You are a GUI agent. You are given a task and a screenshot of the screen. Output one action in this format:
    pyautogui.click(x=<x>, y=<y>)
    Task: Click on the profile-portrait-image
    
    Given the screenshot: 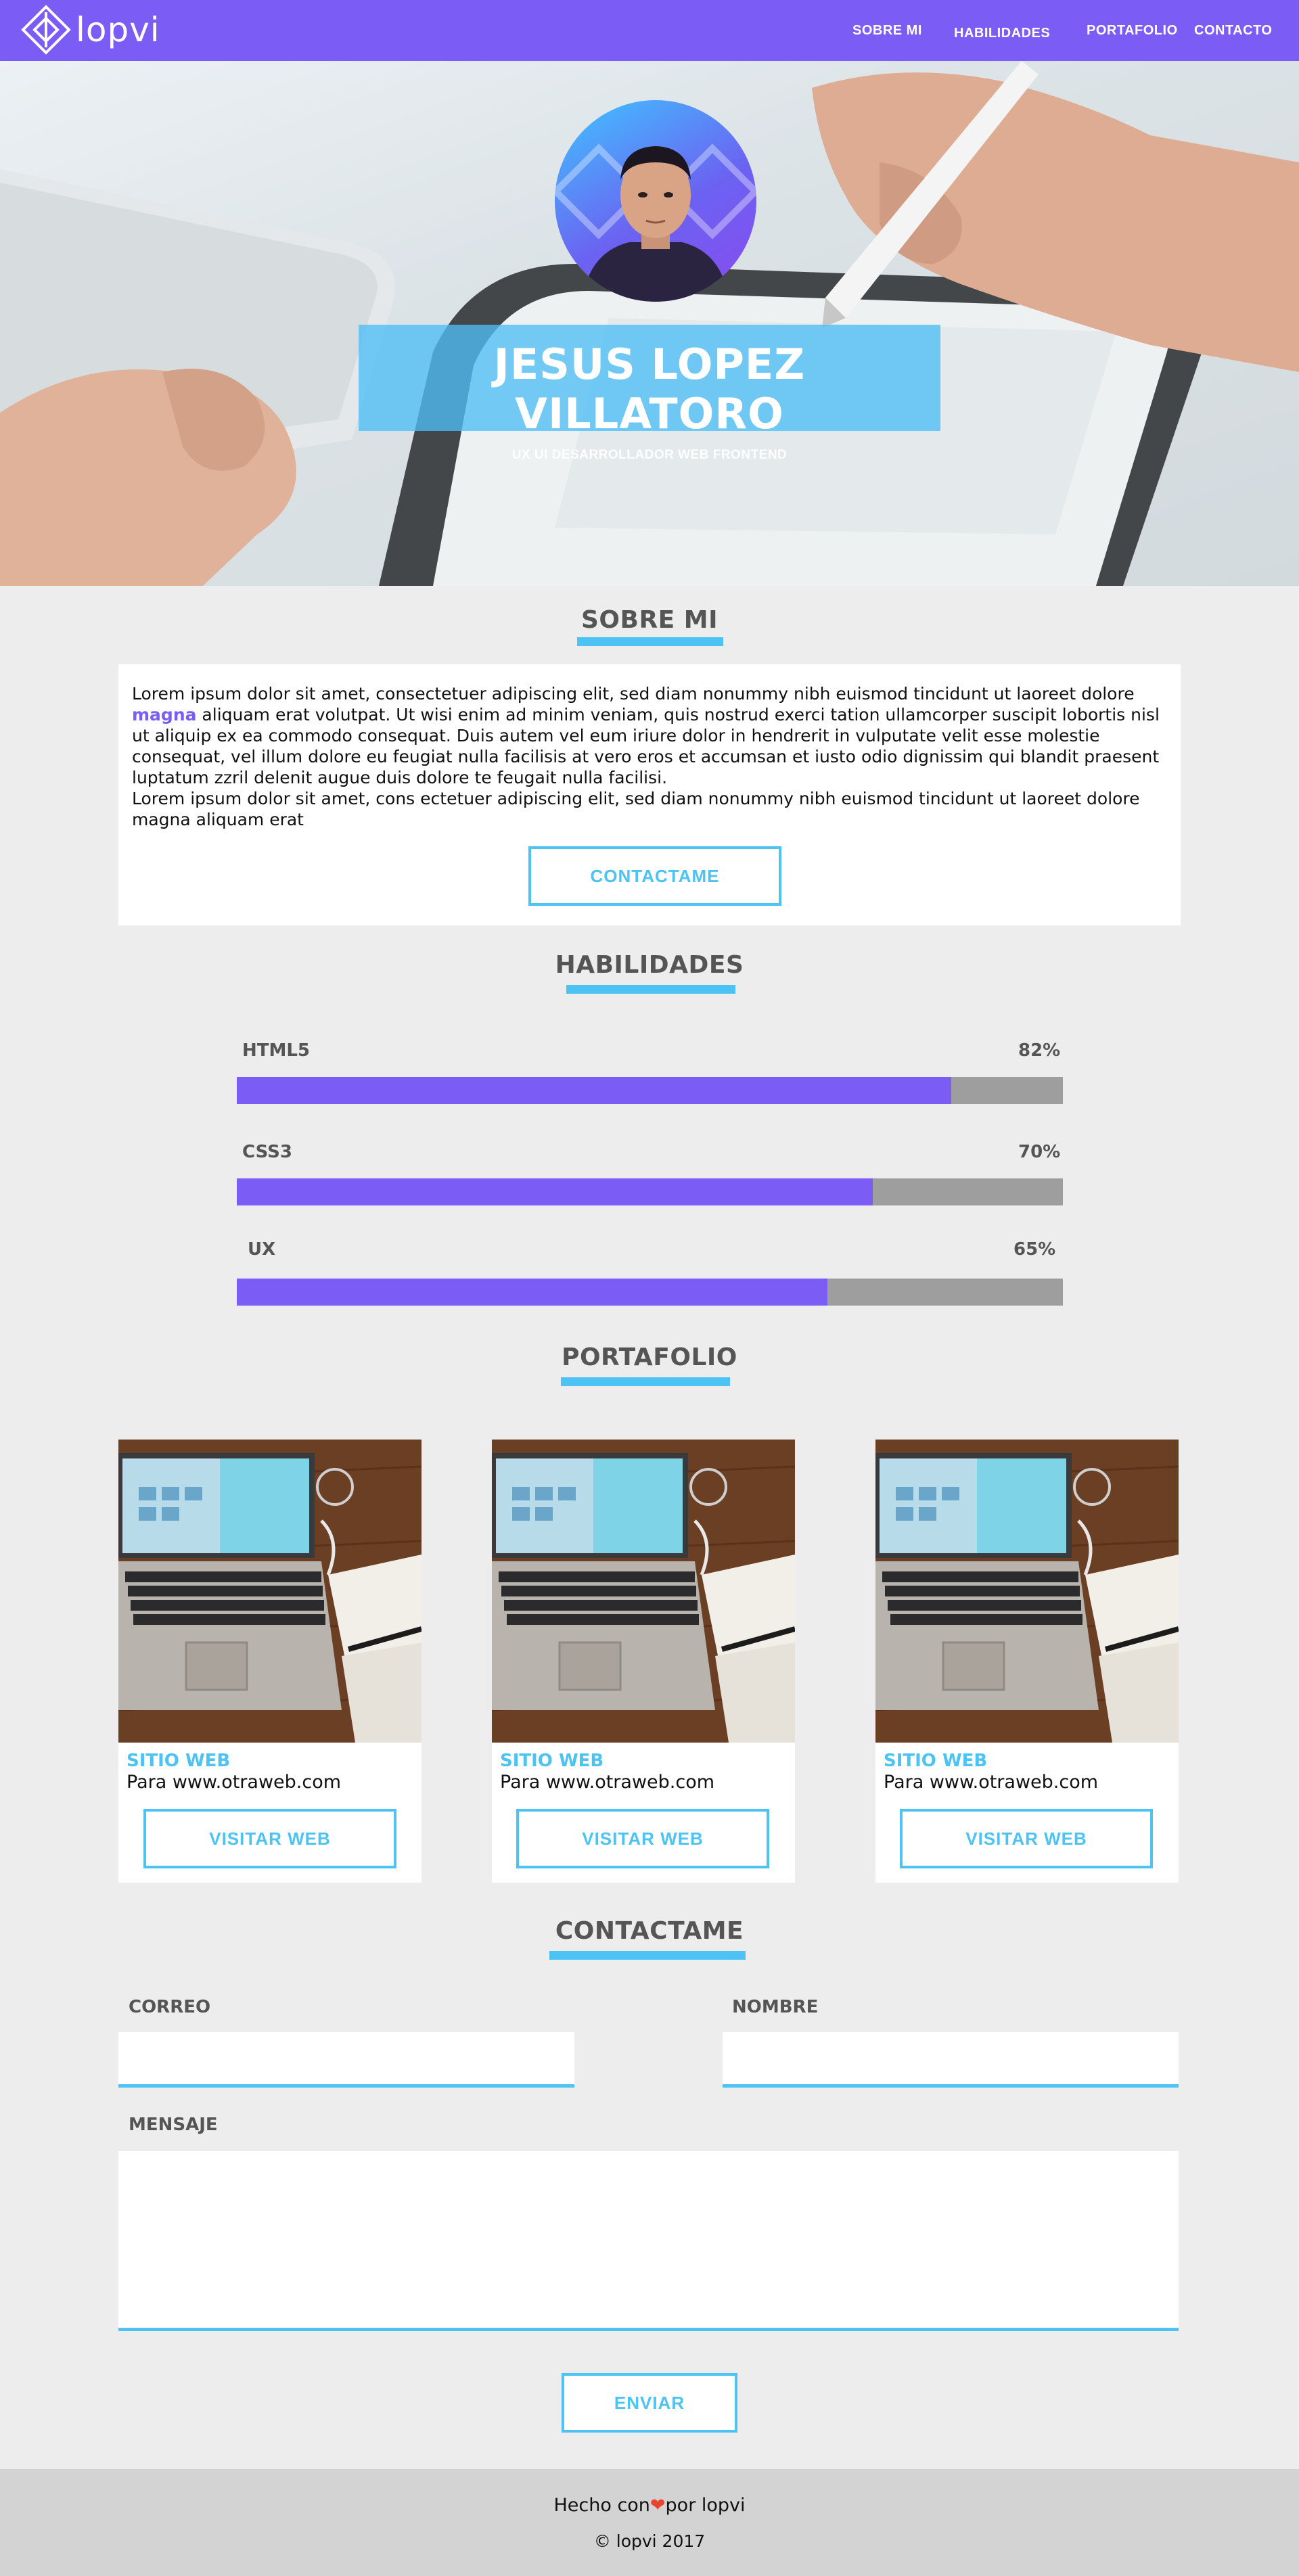 What is the action you would take?
    pyautogui.click(x=655, y=223)
    